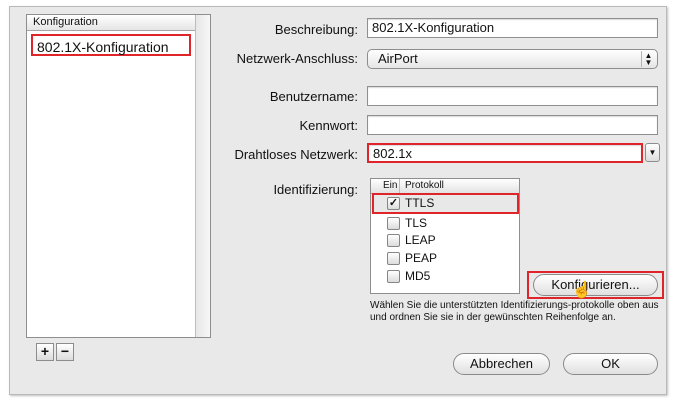 The width and height of the screenshot is (675, 401). Describe the element at coordinates (393, 258) in the screenshot. I see `checkbox-peap` at that location.